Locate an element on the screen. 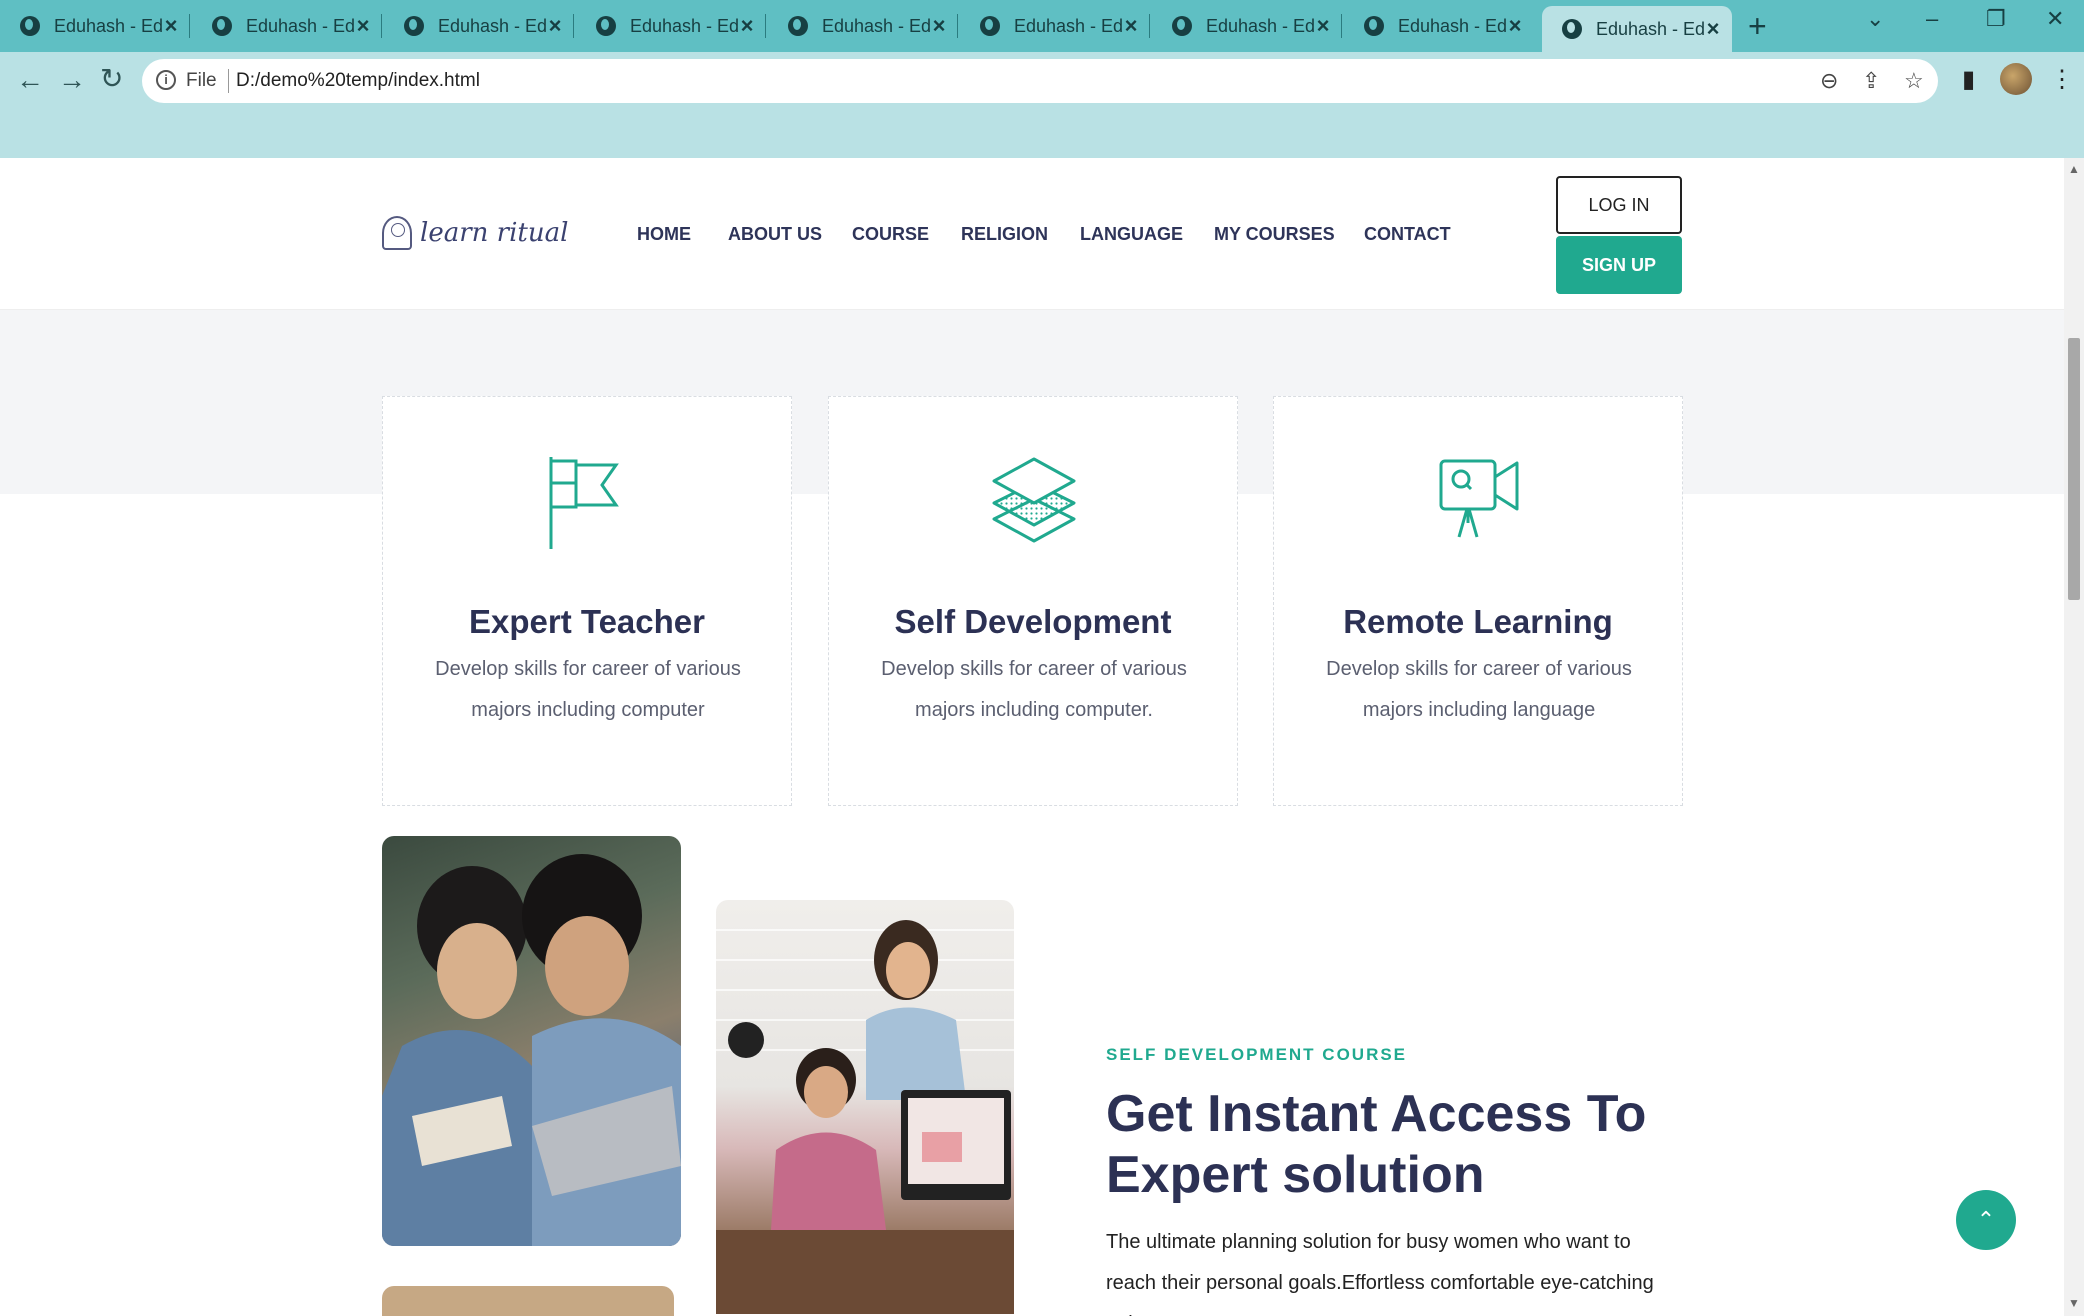 The width and height of the screenshot is (2084, 1316). zoom-out-icon: ⊖ is located at coordinates (1829, 81).